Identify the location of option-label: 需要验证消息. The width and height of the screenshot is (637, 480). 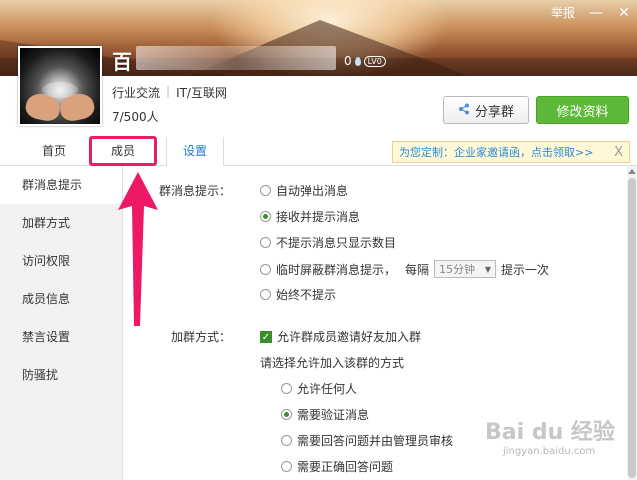
(333, 415).